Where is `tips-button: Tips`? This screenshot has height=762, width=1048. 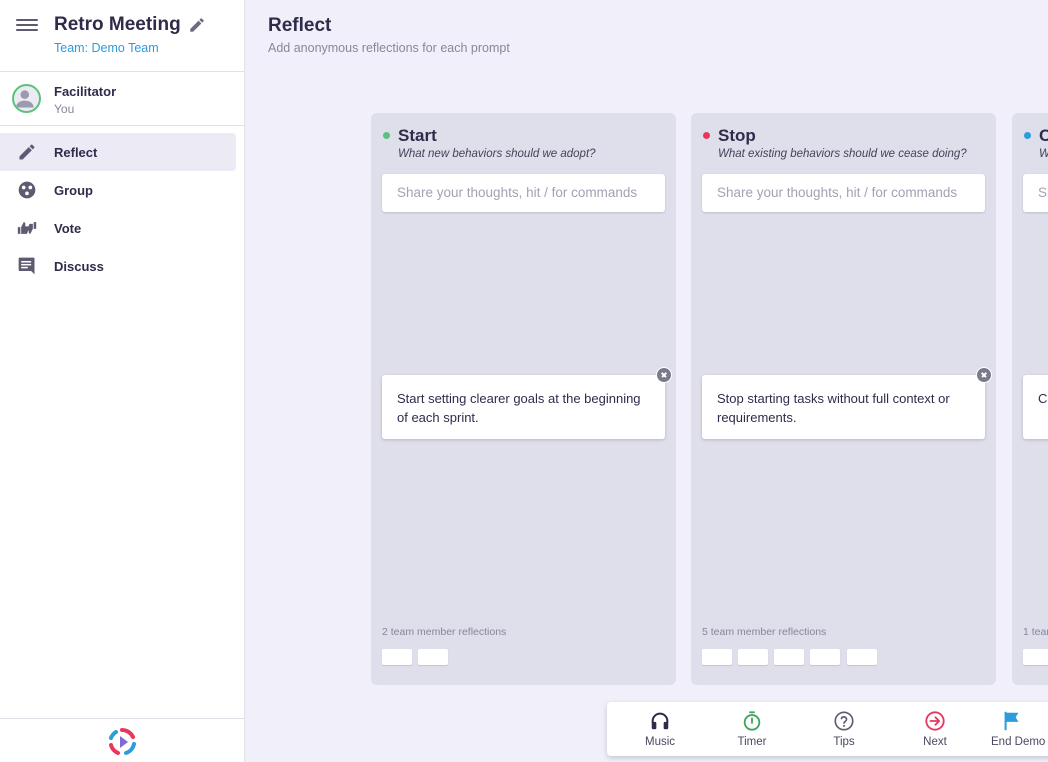
tips-button: Tips is located at coordinates (844, 731).